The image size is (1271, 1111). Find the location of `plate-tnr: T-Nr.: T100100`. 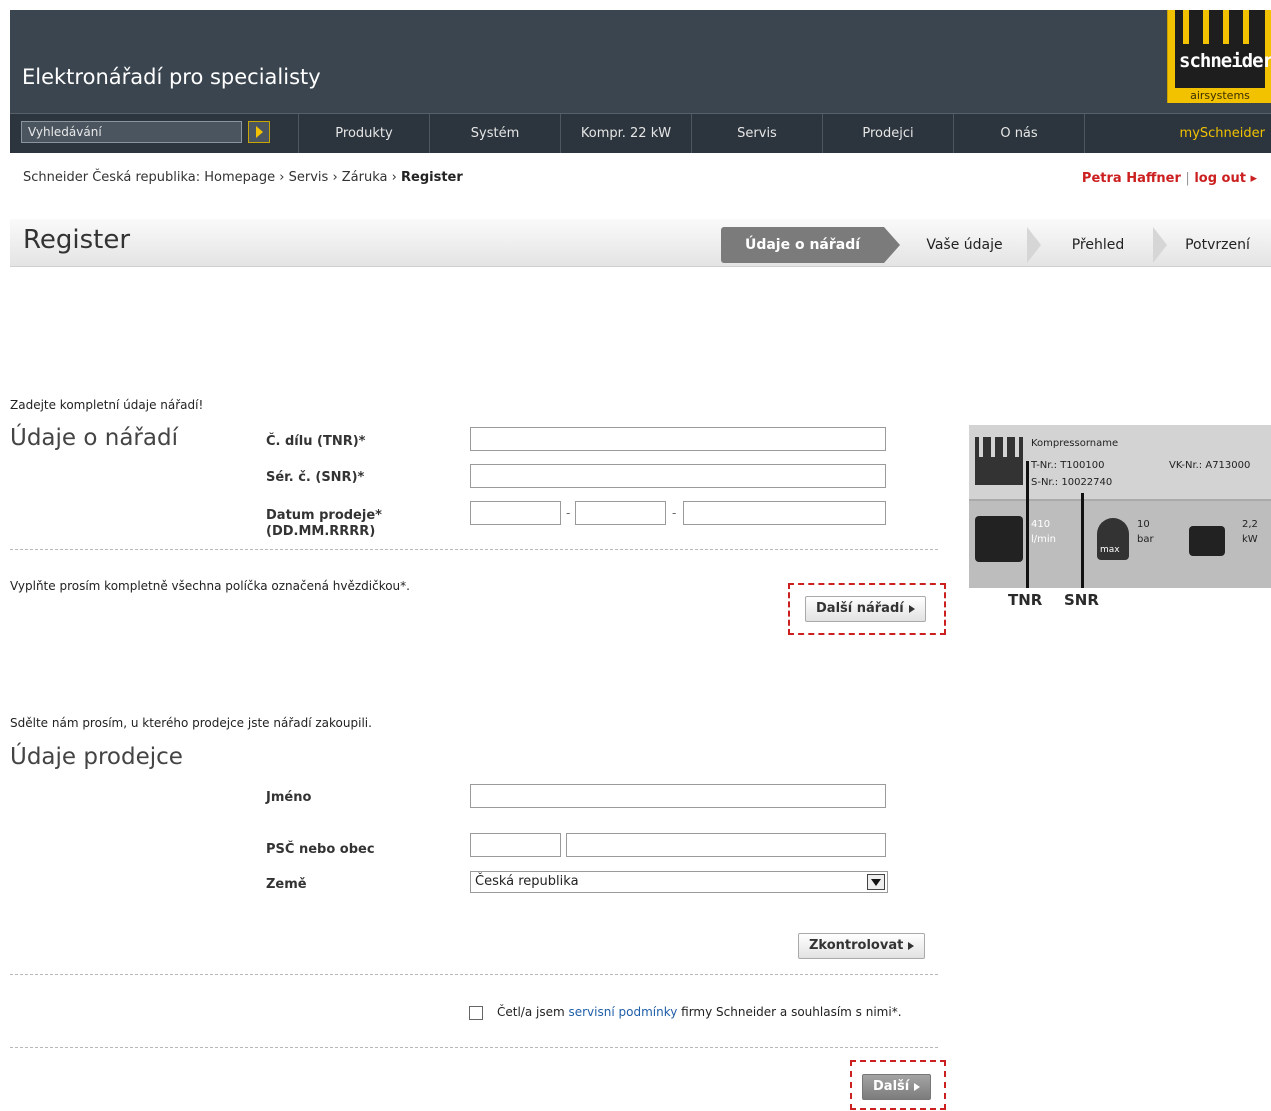

plate-tnr: T-Nr.: T100100 is located at coordinates (1068, 465).